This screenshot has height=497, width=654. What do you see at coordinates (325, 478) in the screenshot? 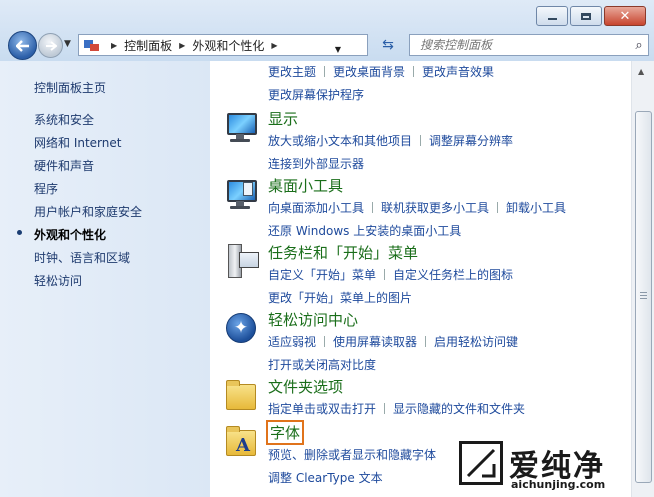
I see `link-cleartype: 调整 ClearType 文本` at bounding box center [325, 478].